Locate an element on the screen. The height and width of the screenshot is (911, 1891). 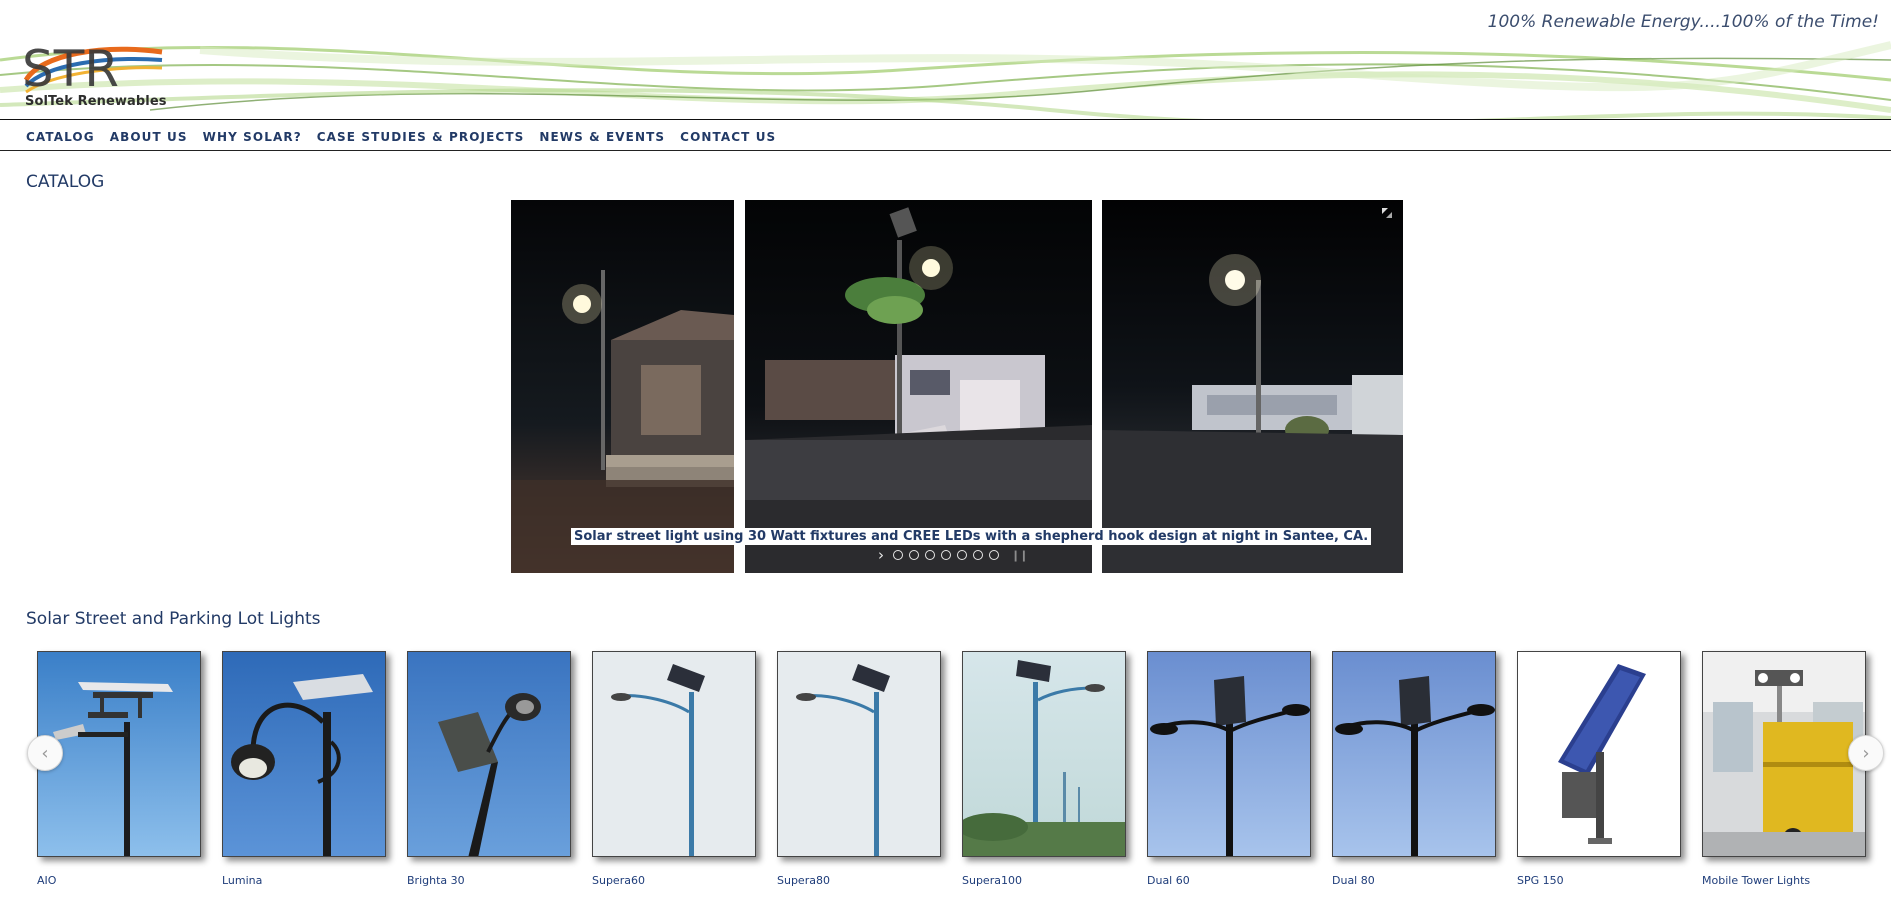
expand-icon is located at coordinates (1387, 213).